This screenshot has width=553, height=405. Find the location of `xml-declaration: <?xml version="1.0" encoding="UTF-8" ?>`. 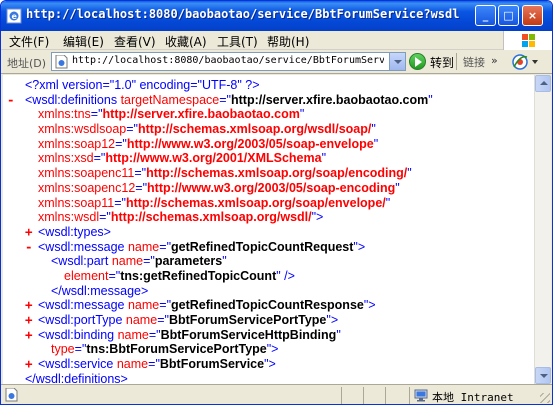

xml-declaration: <?xml version="1.0" encoding="UTF-8" ?> is located at coordinates (142, 85).